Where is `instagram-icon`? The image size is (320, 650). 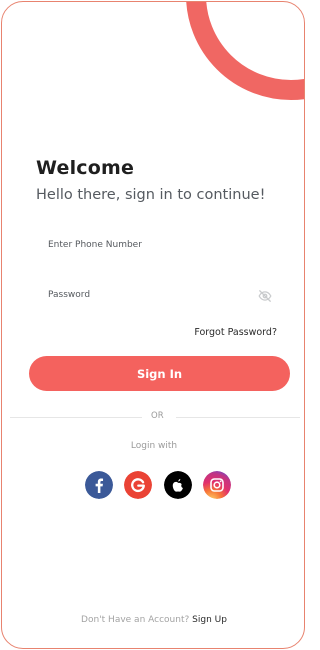 instagram-icon is located at coordinates (217, 485).